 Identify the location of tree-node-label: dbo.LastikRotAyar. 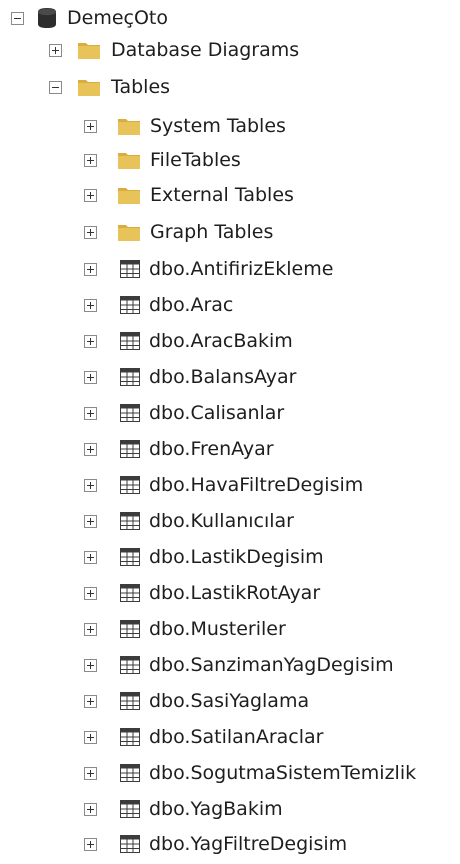
(235, 593).